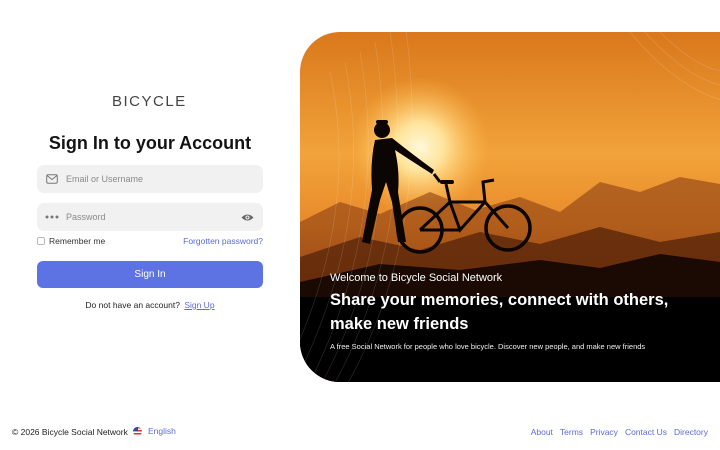  I want to click on sign-in-button: Sign In, so click(150, 274).